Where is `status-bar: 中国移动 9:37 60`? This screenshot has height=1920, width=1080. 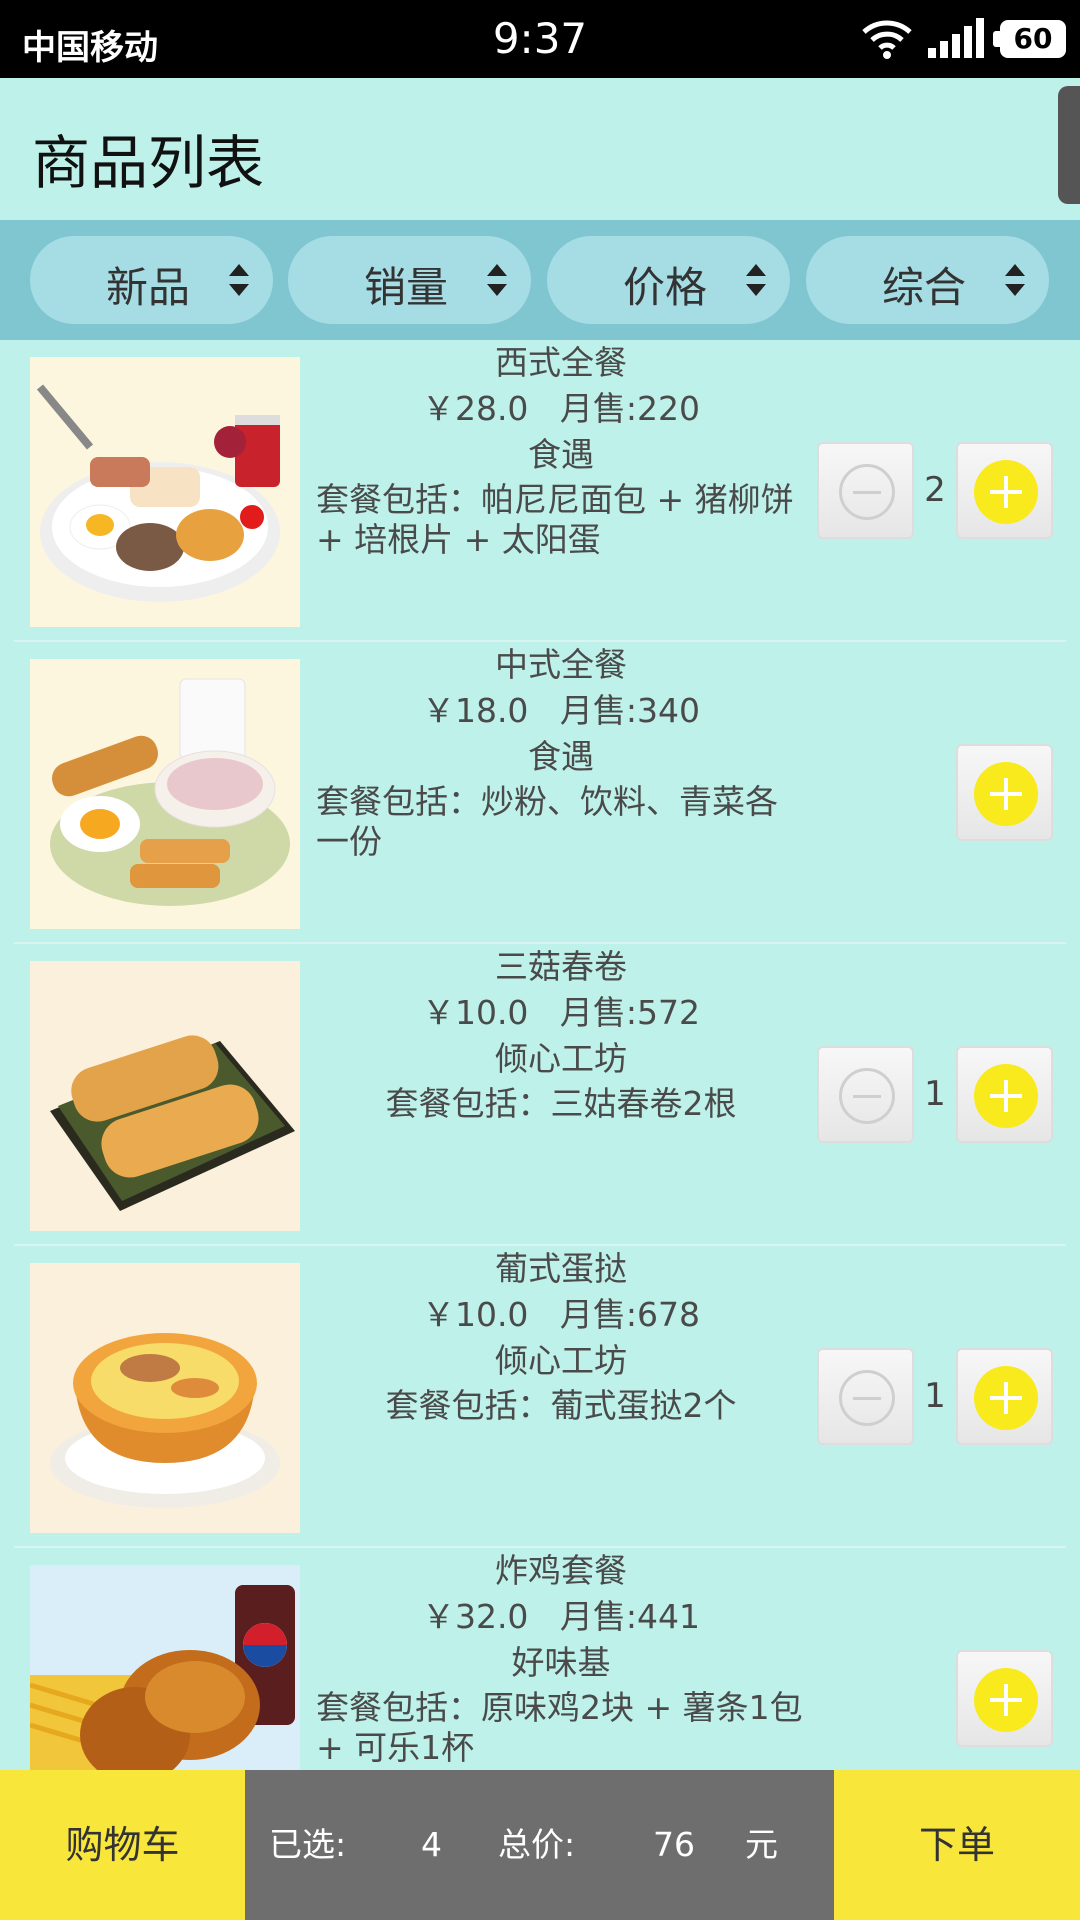
status-bar: 中国移动 9:37 60 is located at coordinates (540, 39).